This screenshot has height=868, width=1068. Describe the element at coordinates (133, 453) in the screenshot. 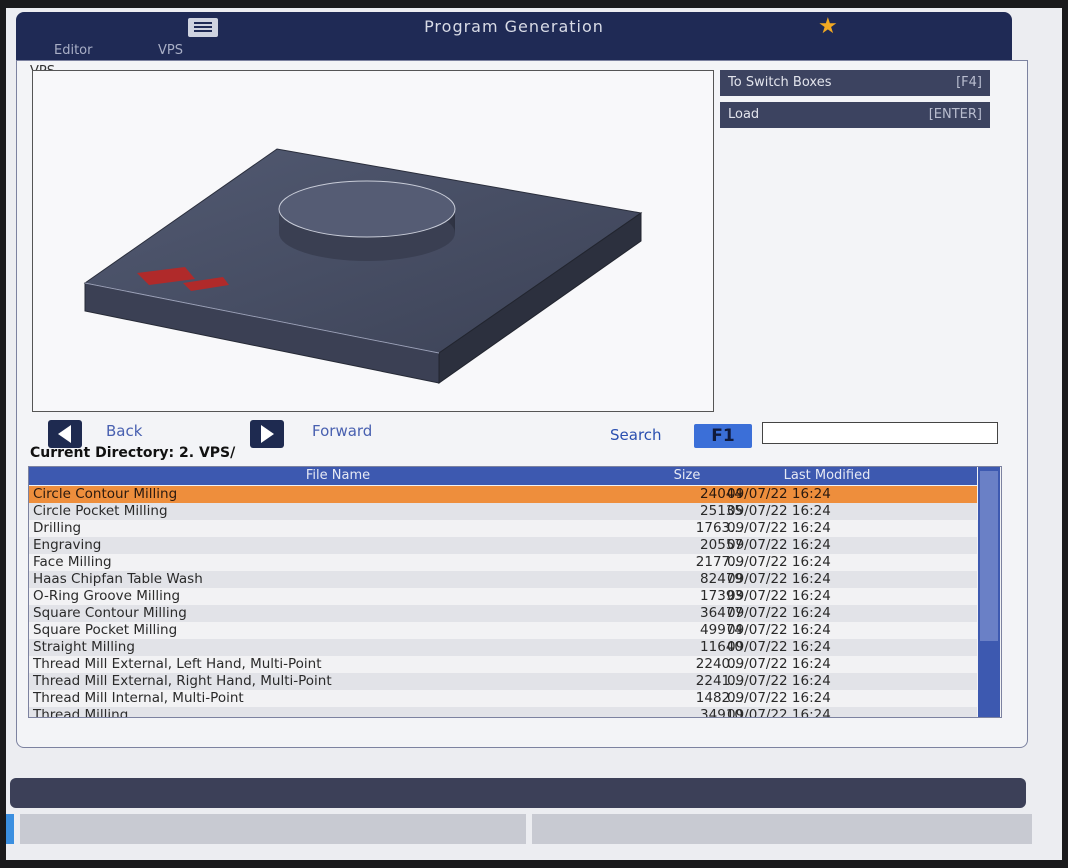

I see `current-directory: Current Directory: 2. VPS/` at that location.